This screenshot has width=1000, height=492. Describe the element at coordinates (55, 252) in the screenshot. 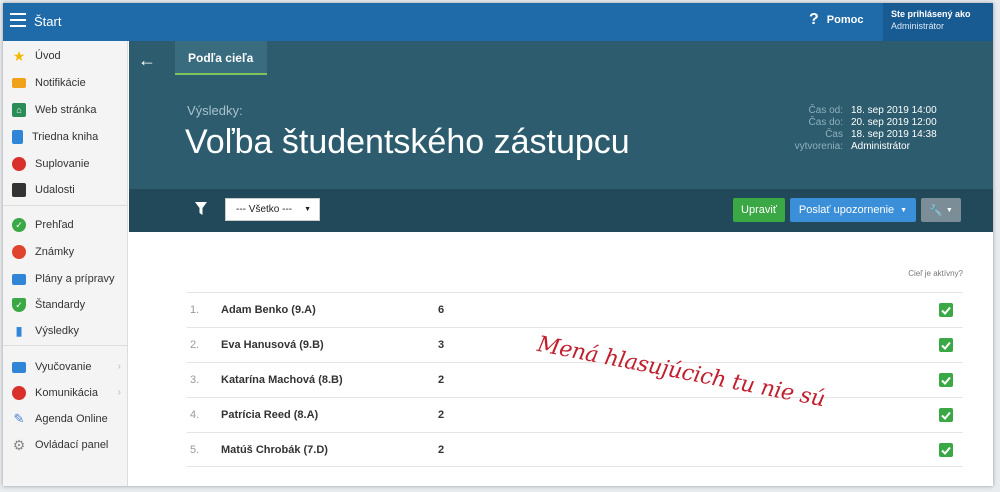

I see `sidebar-item-label: Známky` at that location.